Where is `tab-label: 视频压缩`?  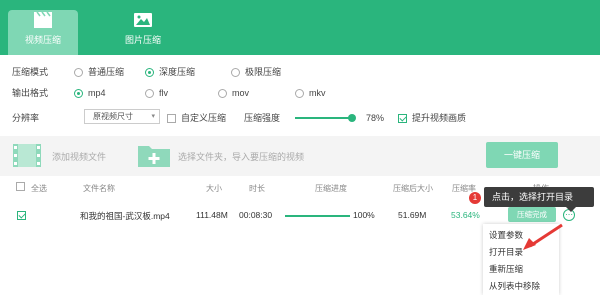 tab-label: 视频压缩 is located at coordinates (42, 40).